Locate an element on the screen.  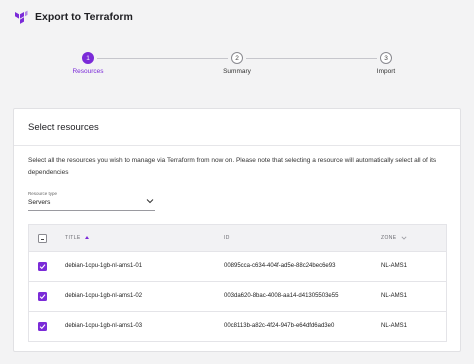
step-3-indicator: 3 is located at coordinates (386, 58).